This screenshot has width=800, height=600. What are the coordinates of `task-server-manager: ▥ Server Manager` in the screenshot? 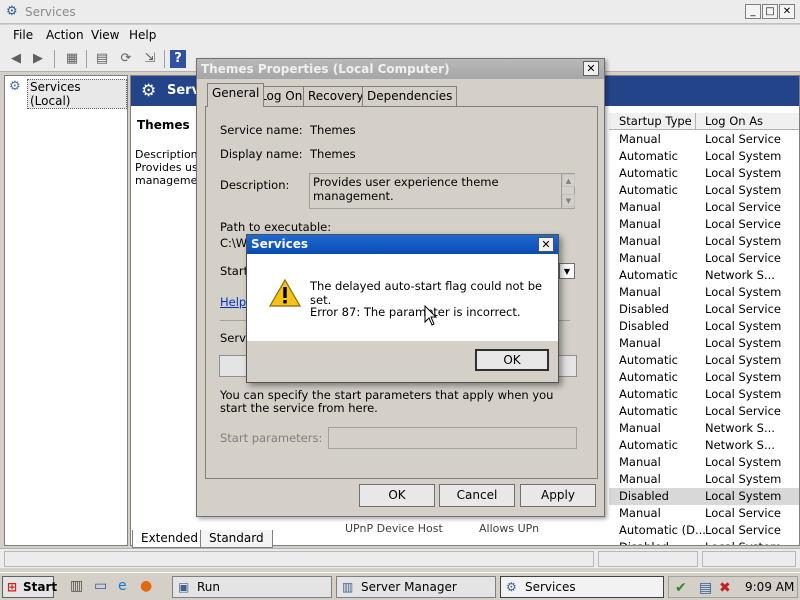 It's located at (416, 587).